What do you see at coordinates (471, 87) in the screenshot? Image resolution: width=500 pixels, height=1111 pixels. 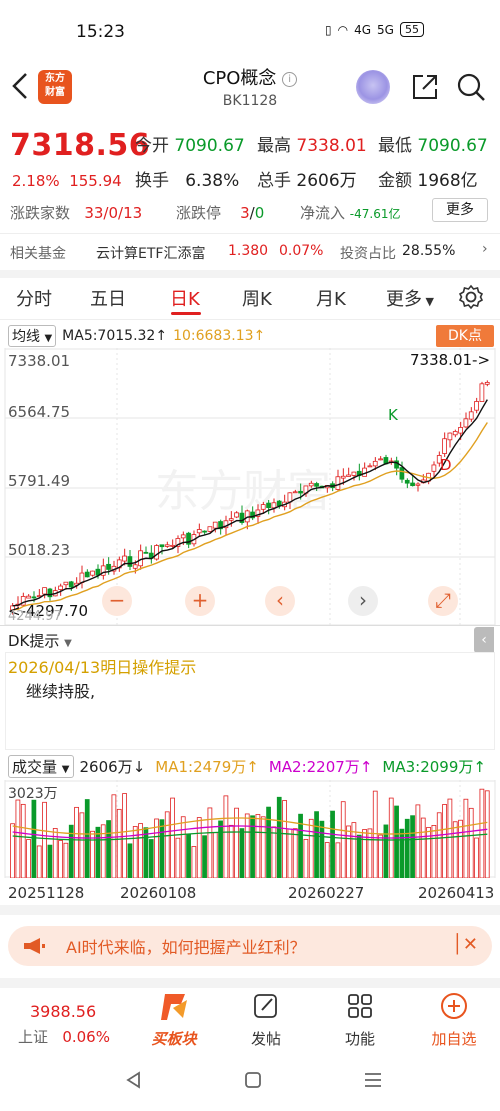 I see `search-icon` at bounding box center [471, 87].